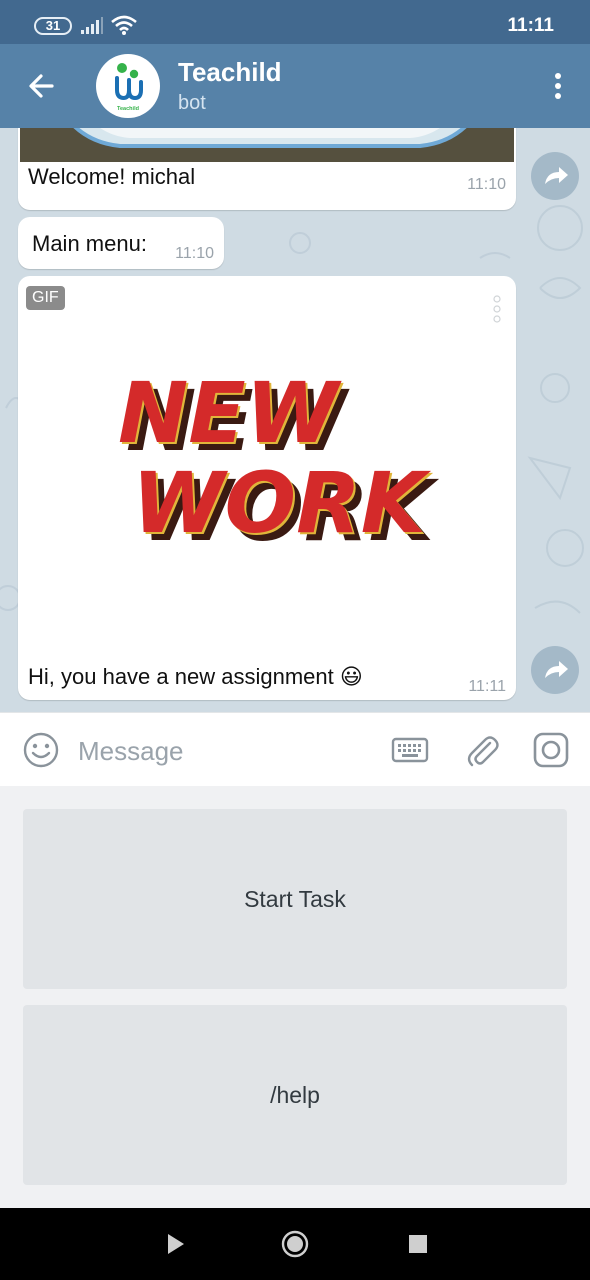 The height and width of the screenshot is (1280, 590). I want to click on message-input, so click(223, 751).